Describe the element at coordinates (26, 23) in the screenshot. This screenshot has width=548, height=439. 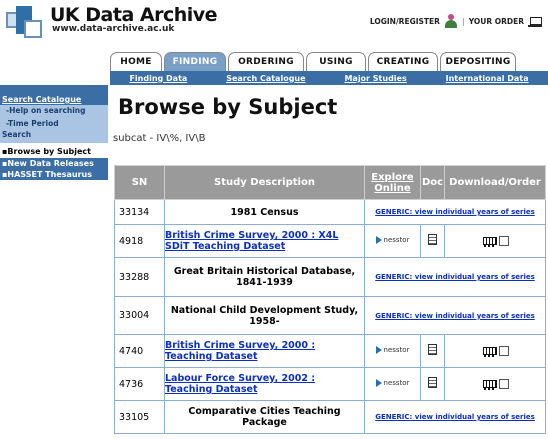
I see `uk-data-archive-logo` at that location.